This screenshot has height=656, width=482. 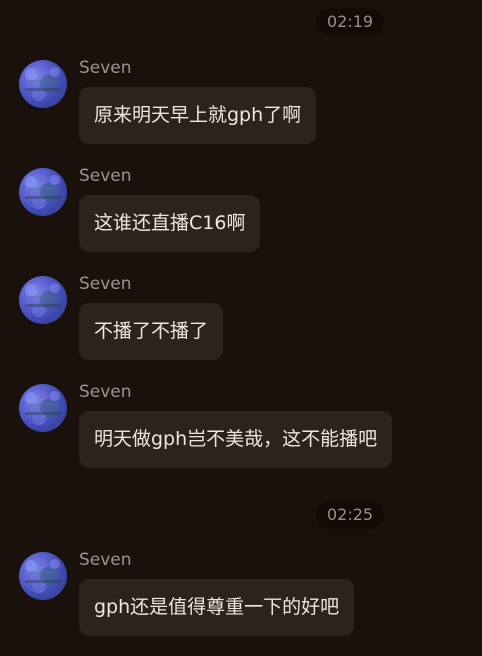 What do you see at coordinates (350, 515) in the screenshot?
I see `timestamp-divider: 02:25` at bounding box center [350, 515].